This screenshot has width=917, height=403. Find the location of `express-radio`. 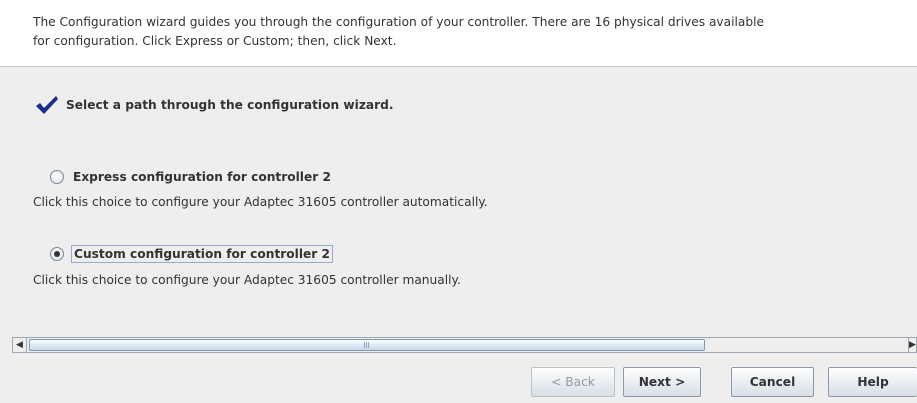

express-radio is located at coordinates (57, 177).